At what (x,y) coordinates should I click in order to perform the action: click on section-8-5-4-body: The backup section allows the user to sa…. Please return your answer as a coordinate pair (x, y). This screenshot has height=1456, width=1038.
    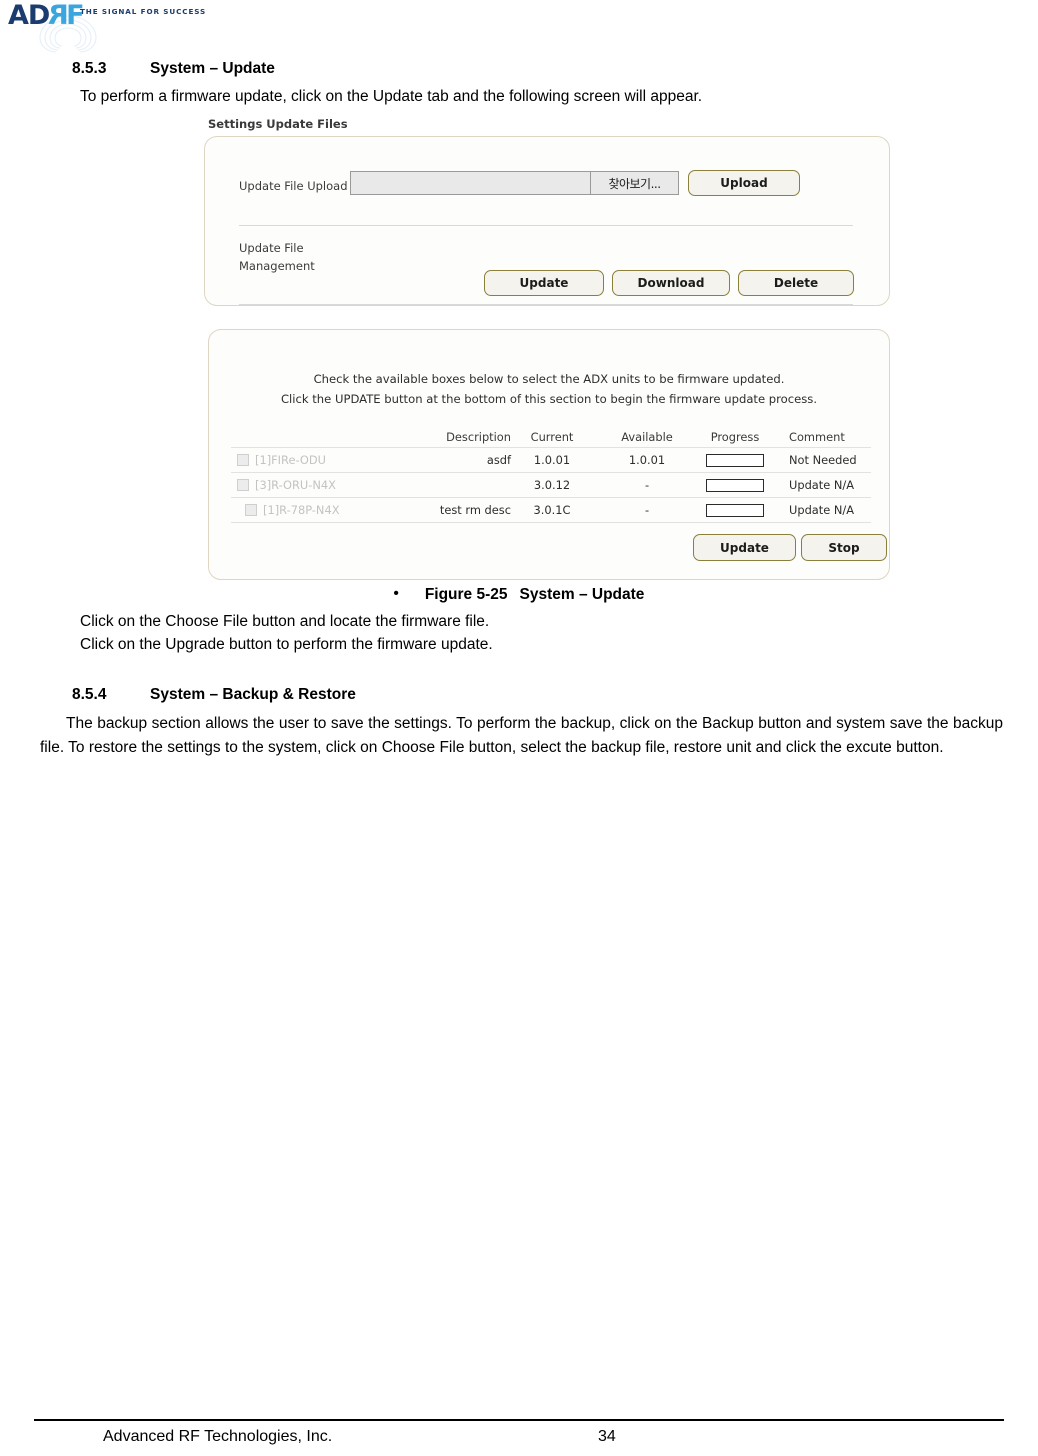
    Looking at the image, I should click on (521, 736).